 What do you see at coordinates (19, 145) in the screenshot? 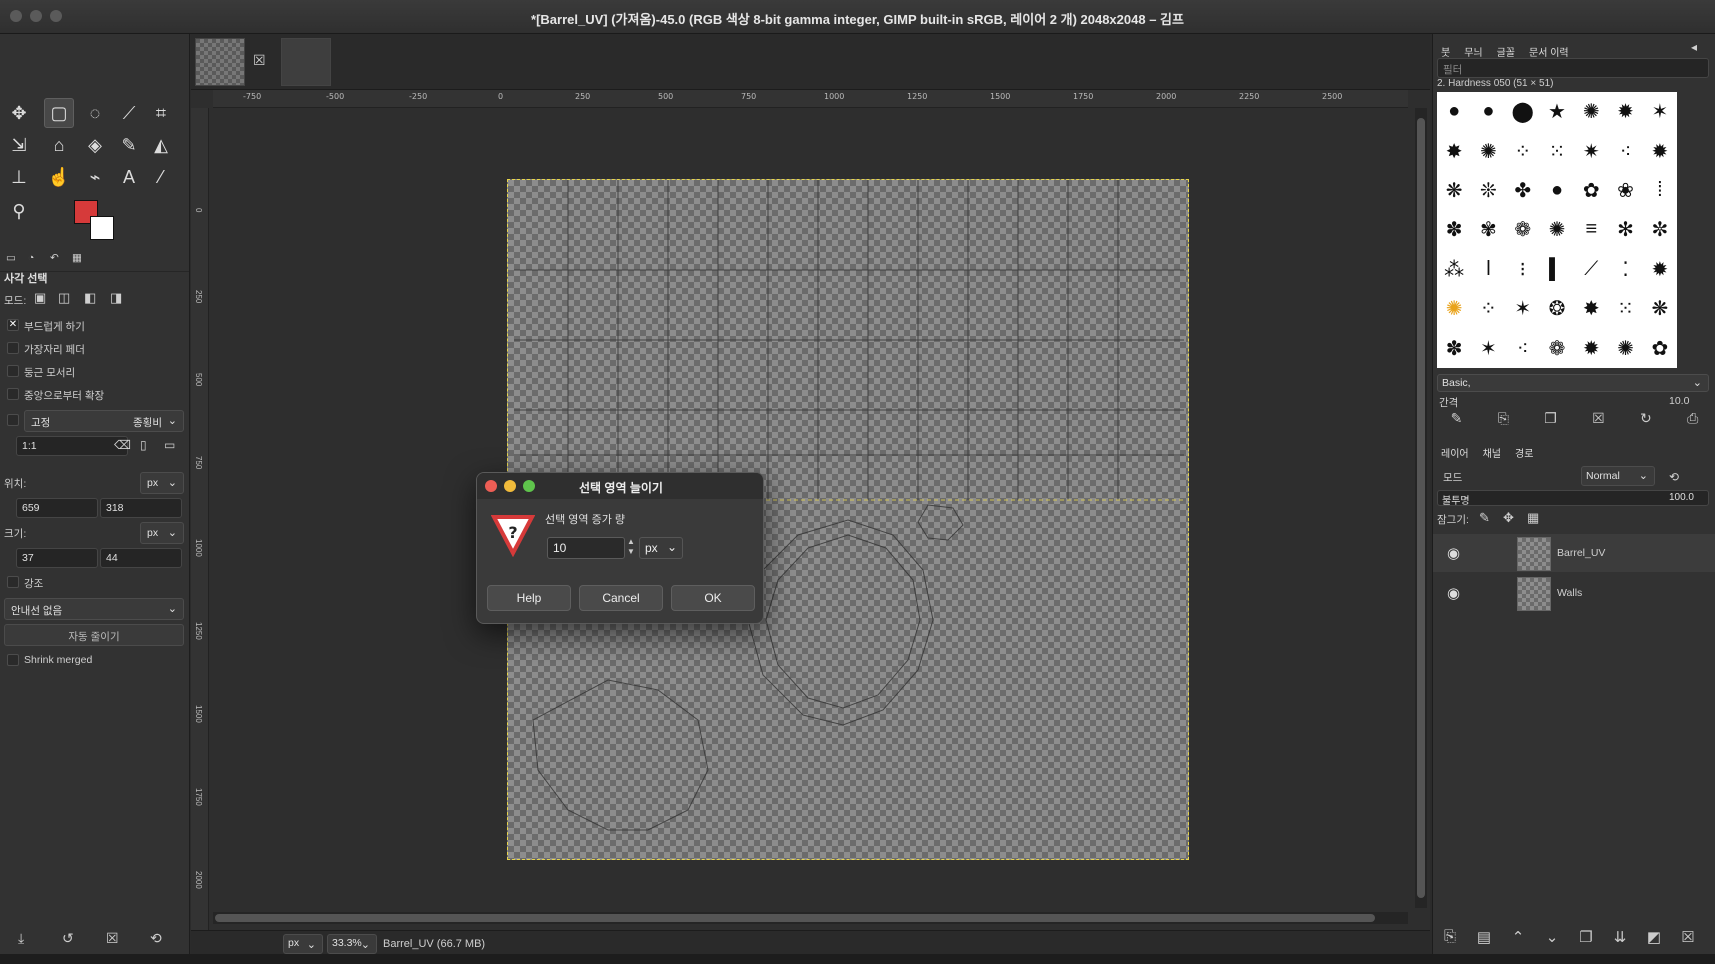
I see `transform-tool-icon: ⇲` at bounding box center [19, 145].